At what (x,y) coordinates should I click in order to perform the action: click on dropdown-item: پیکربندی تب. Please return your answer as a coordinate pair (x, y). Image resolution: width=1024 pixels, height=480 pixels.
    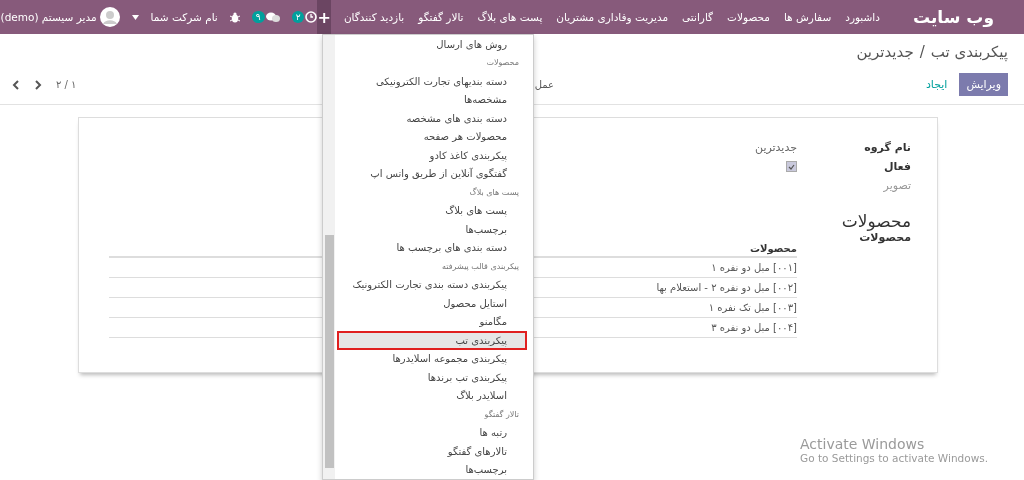
    Looking at the image, I should click on (432, 340).